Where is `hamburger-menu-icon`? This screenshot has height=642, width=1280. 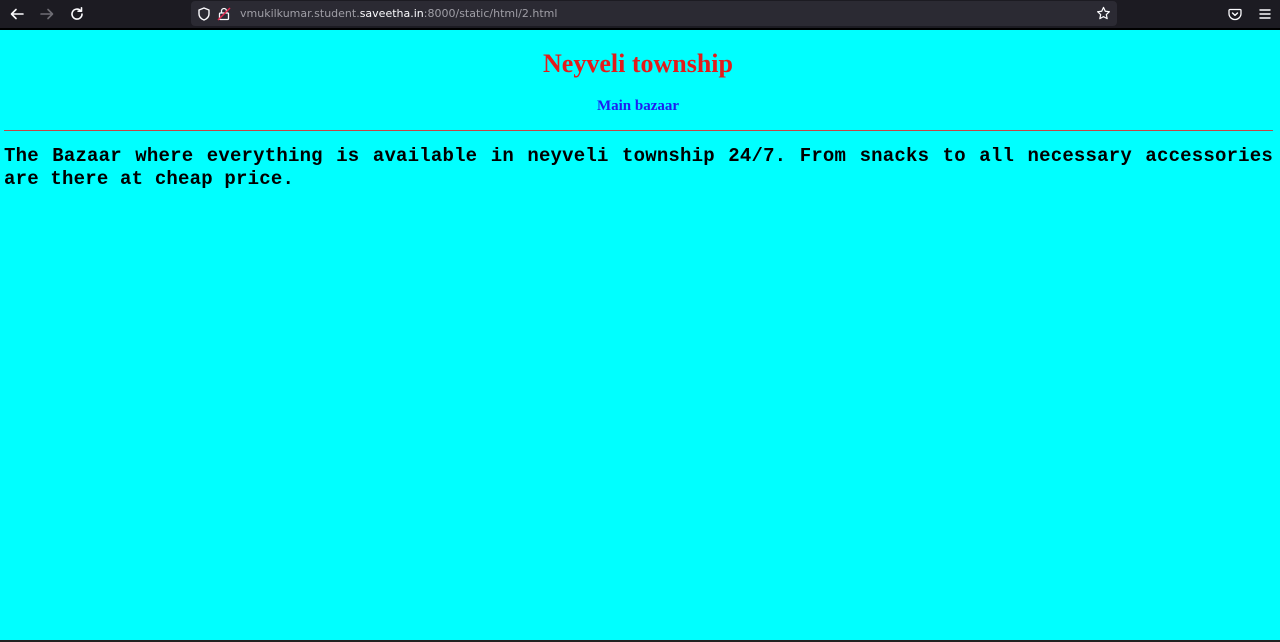
hamburger-menu-icon is located at coordinates (1265, 14).